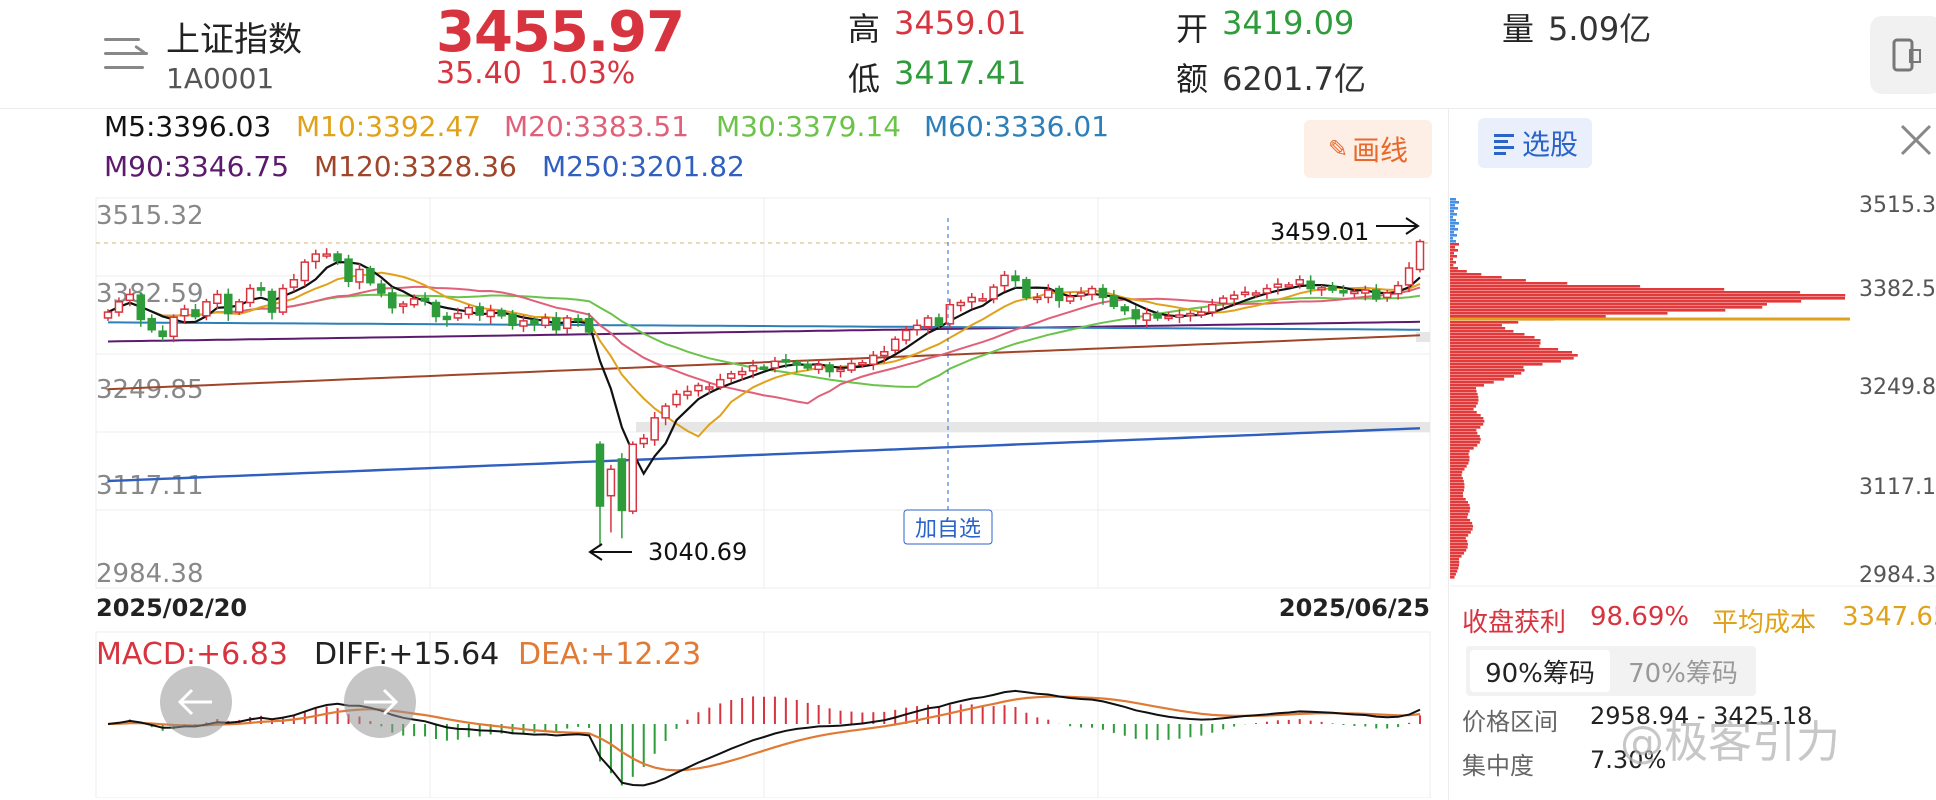 This screenshot has width=1936, height=800. I want to click on next-button, so click(380, 702).